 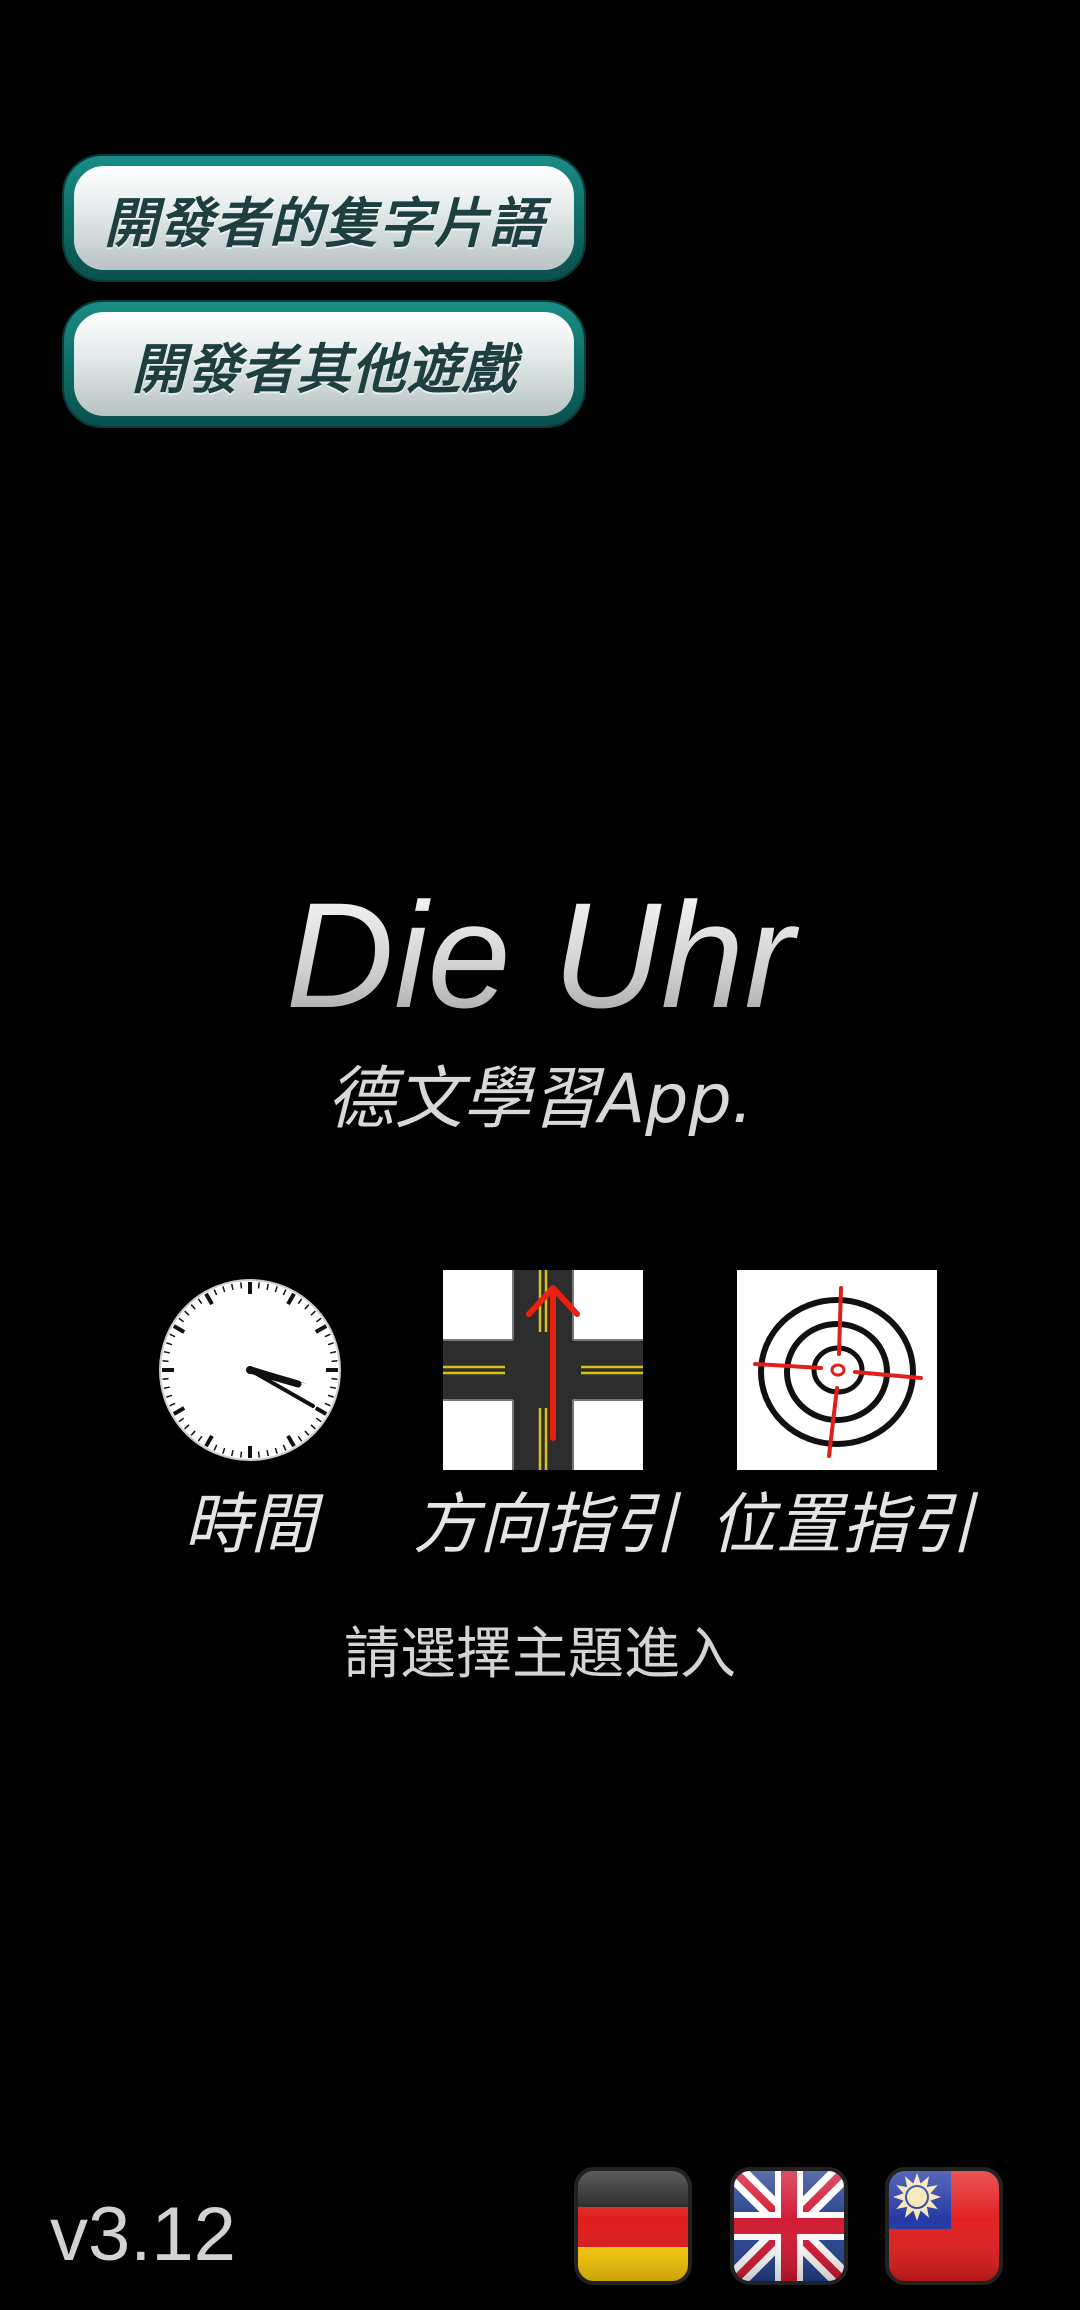 What do you see at coordinates (324, 369) in the screenshot?
I see `developer-games-label: 開發者其他遊戲` at bounding box center [324, 369].